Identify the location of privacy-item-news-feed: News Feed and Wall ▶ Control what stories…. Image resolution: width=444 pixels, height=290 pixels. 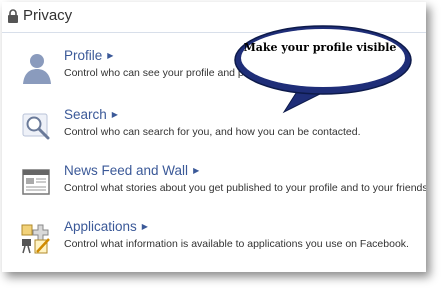
(214, 182).